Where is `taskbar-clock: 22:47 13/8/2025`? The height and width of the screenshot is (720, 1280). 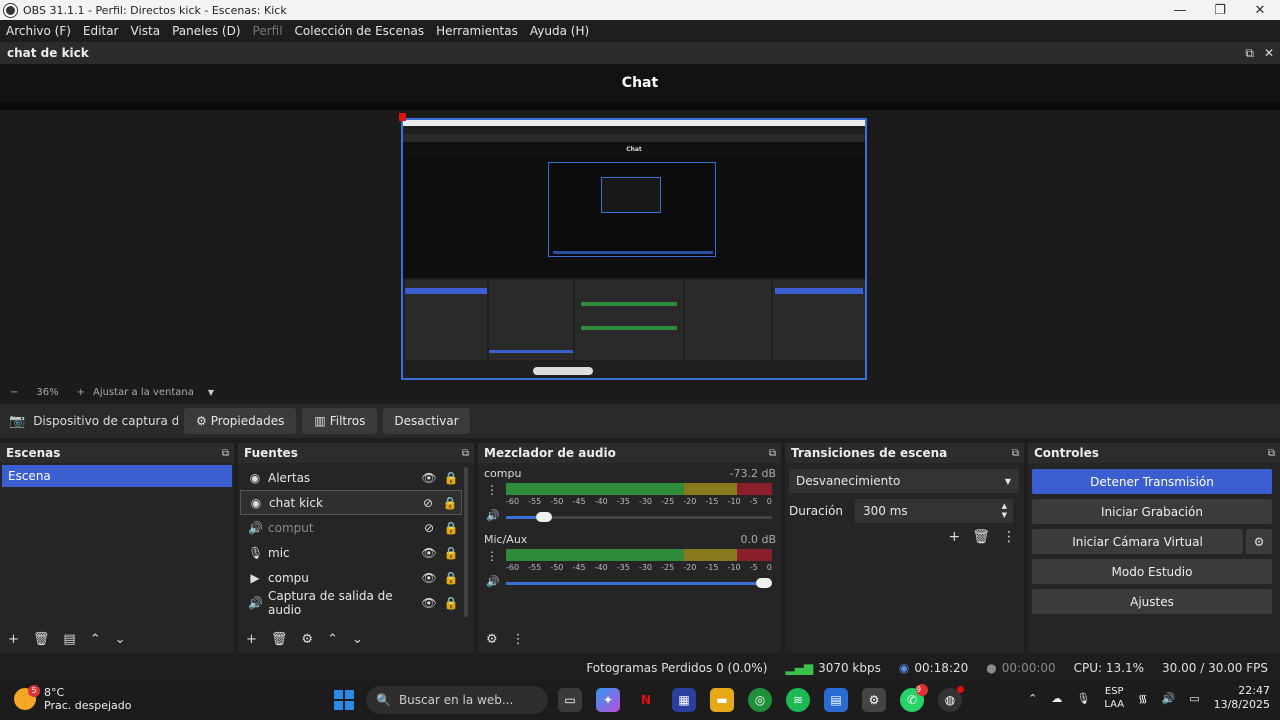
taskbar-clock: 22:47 13/8/2025 is located at coordinates (1242, 698).